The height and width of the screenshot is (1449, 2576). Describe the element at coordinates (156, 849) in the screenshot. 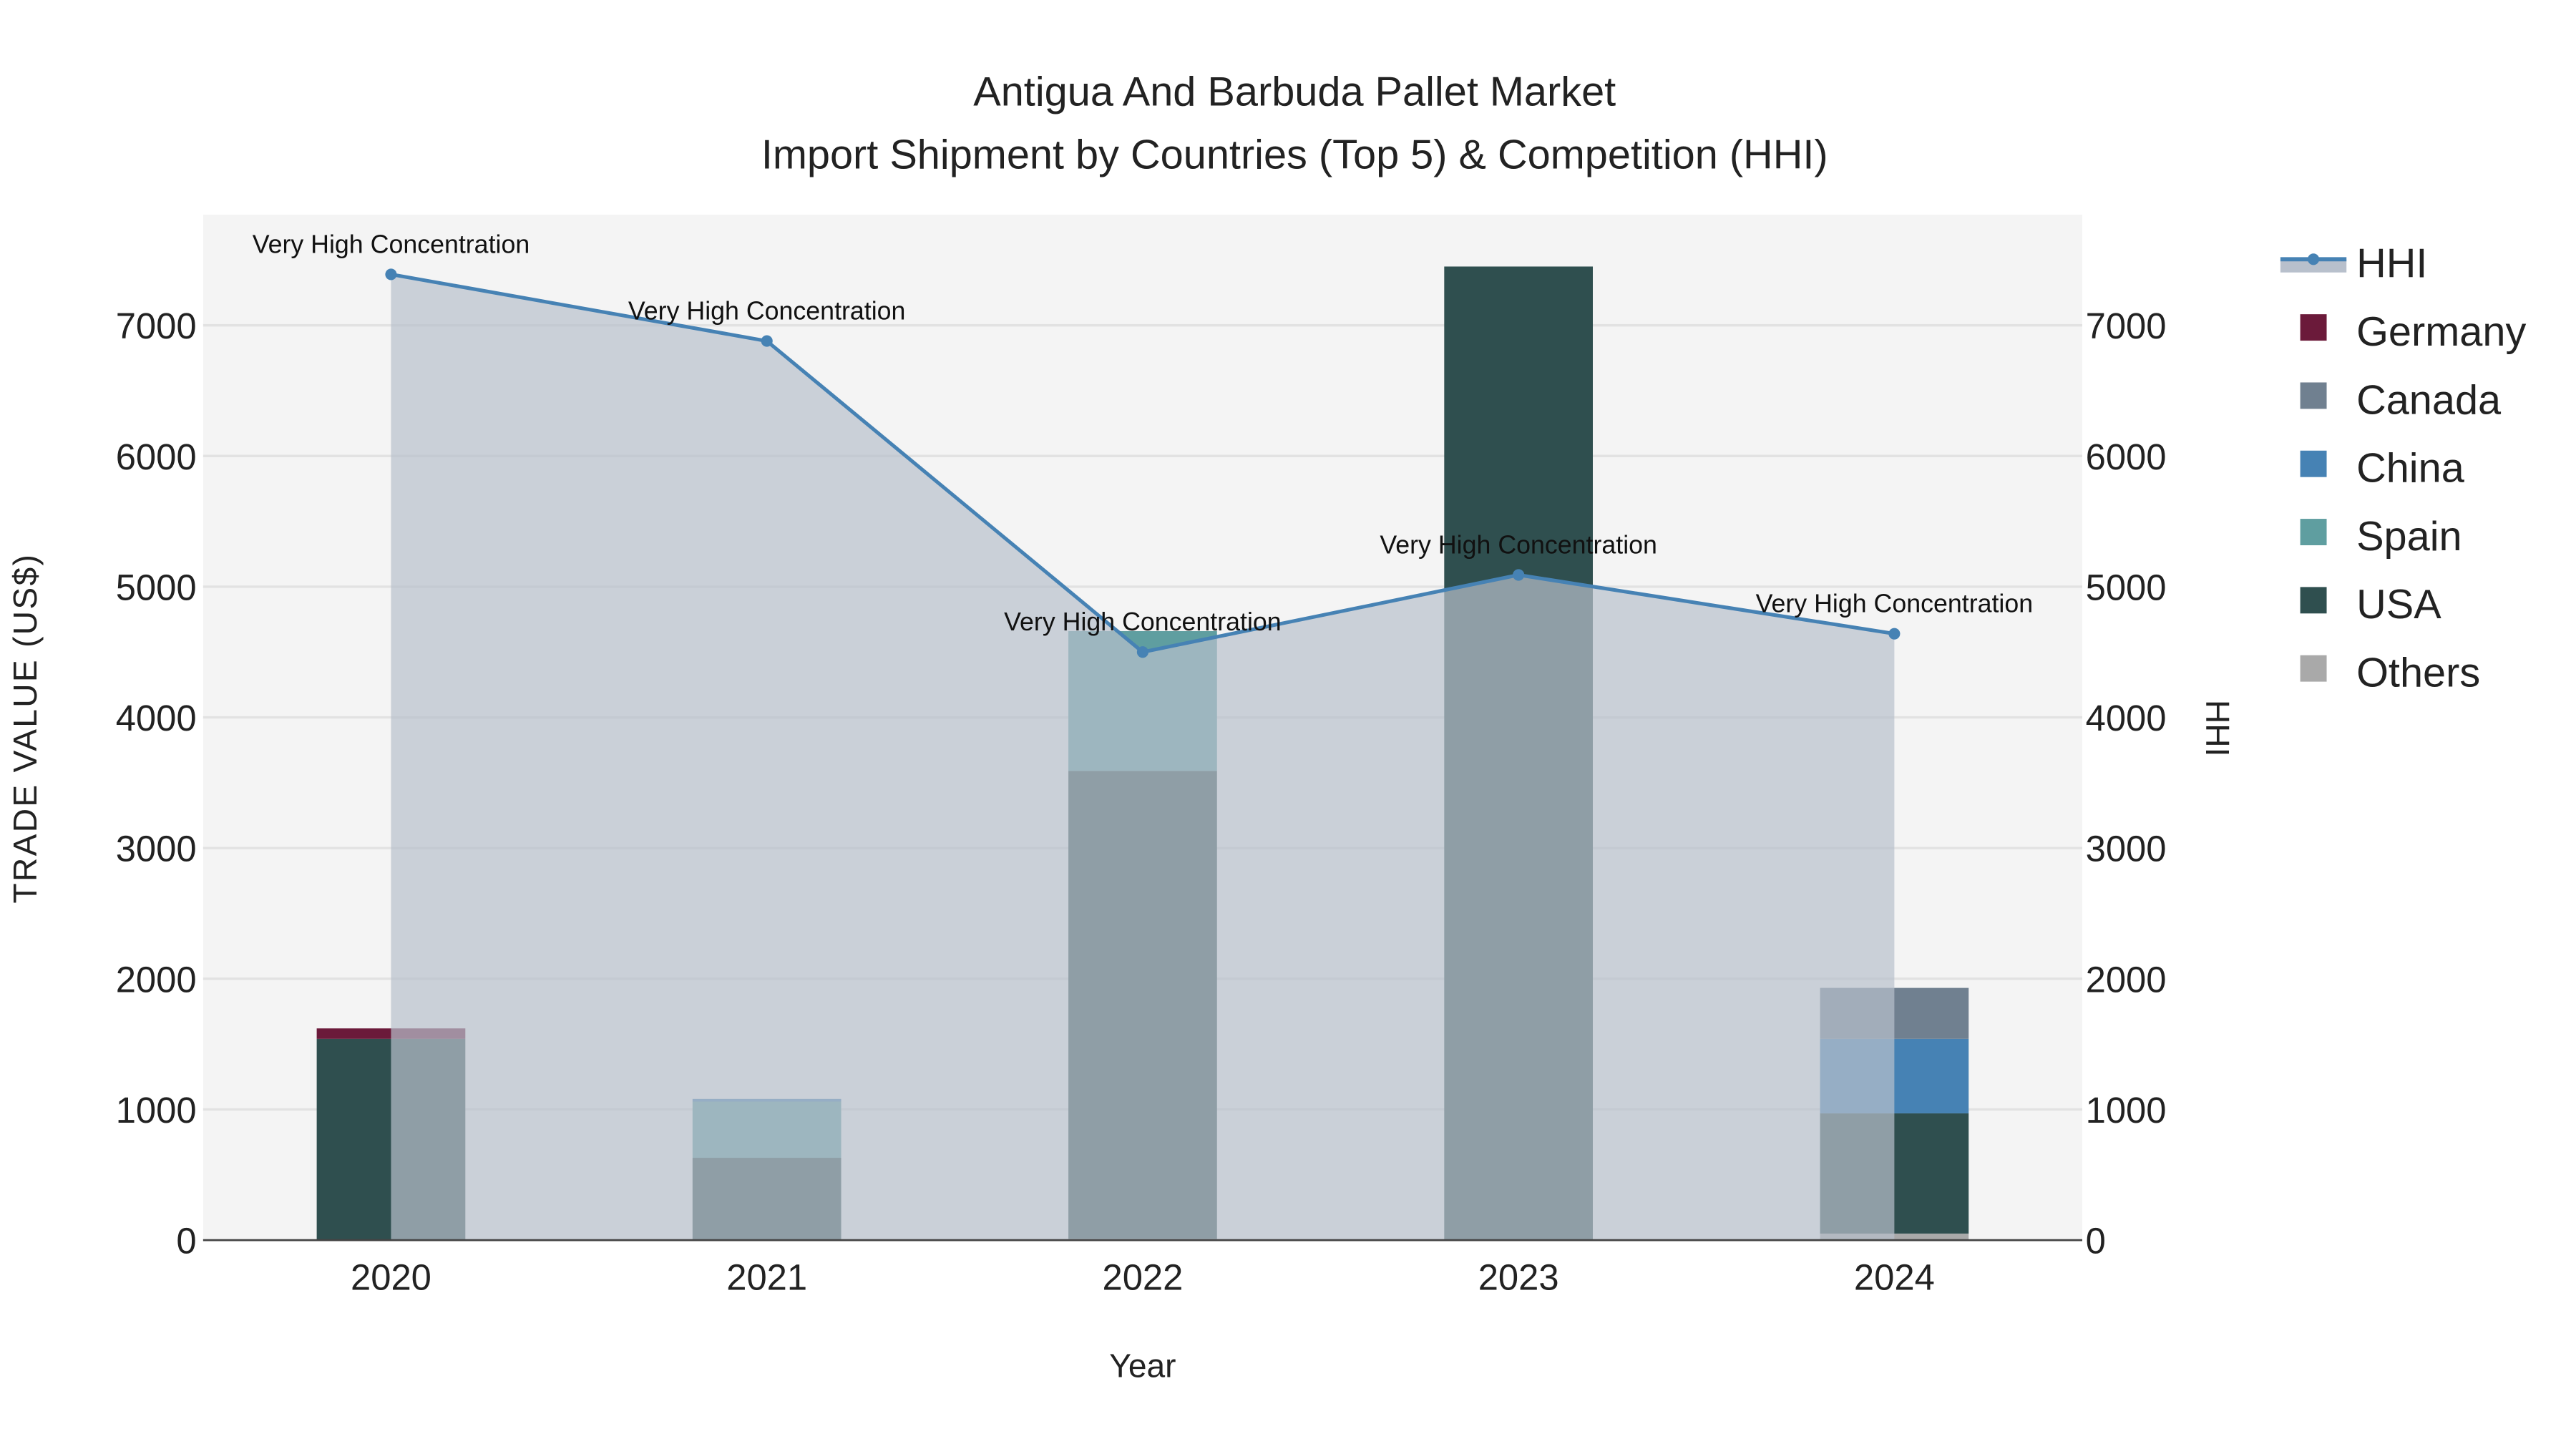

I see `y-tick-label: 3000` at that location.